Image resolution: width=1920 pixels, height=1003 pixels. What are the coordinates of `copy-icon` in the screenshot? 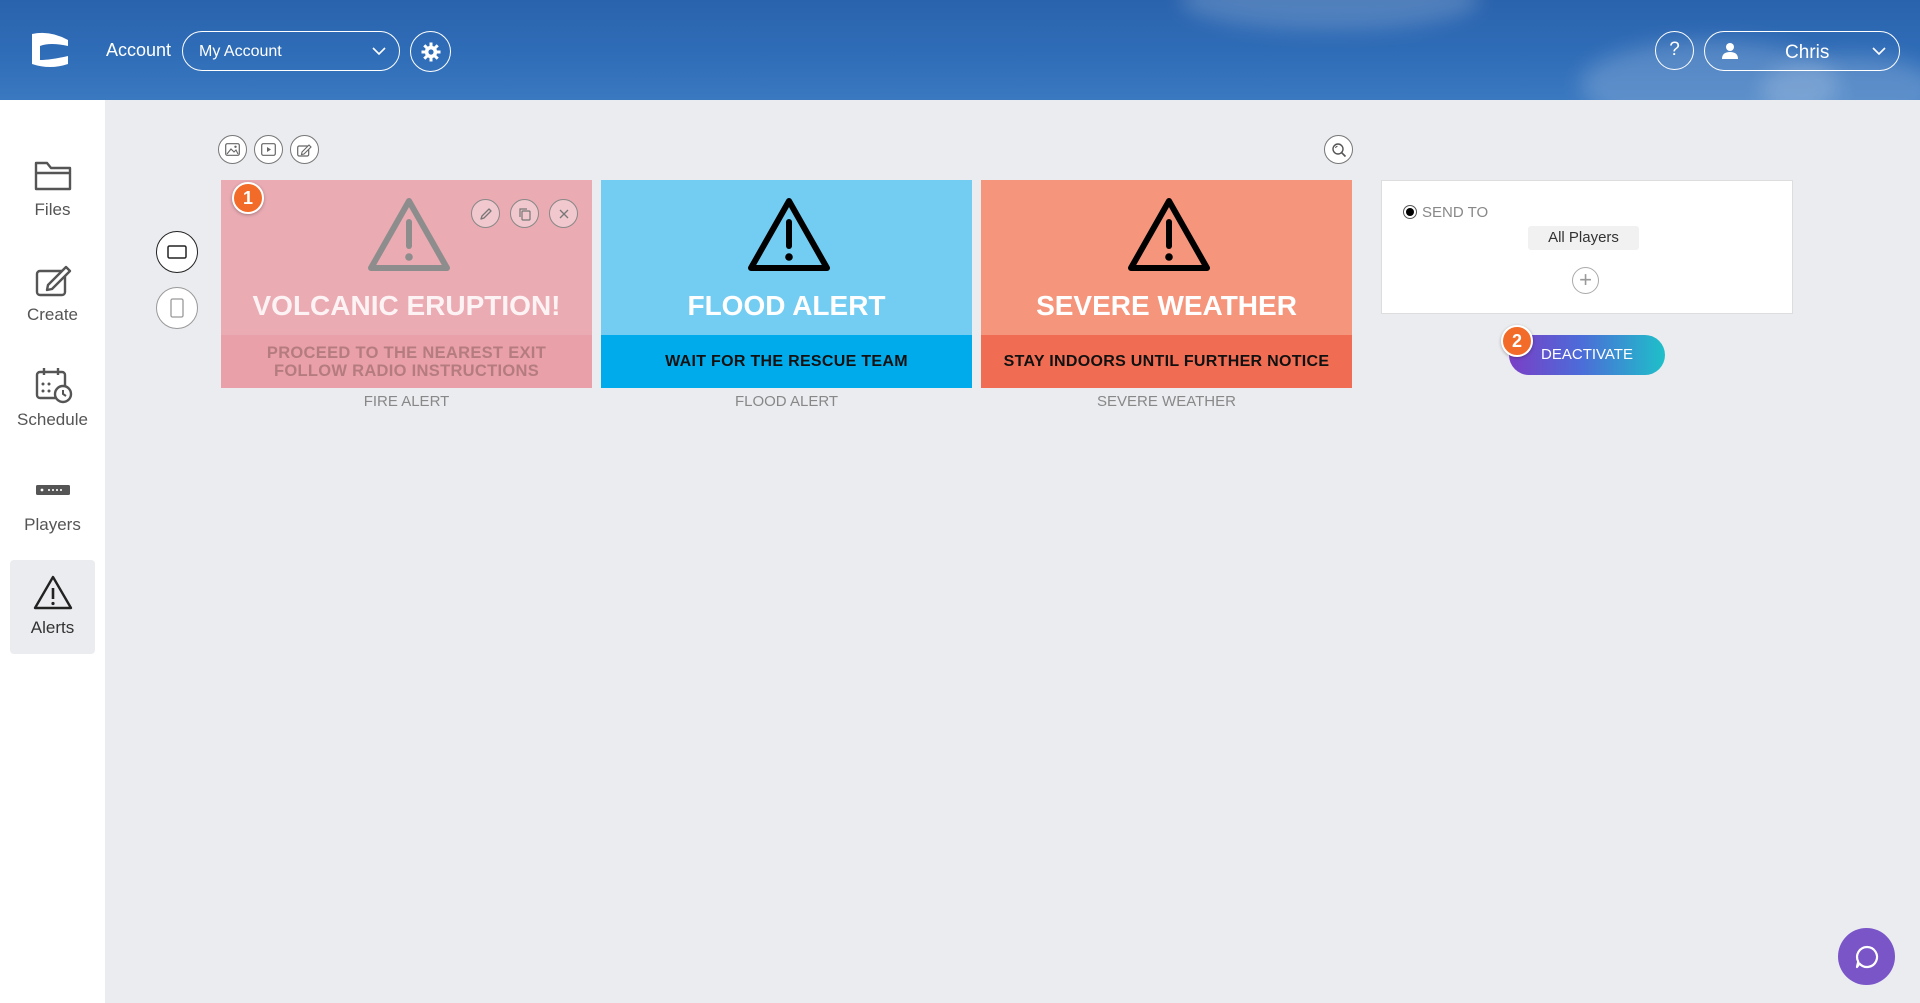 It's located at (524, 214).